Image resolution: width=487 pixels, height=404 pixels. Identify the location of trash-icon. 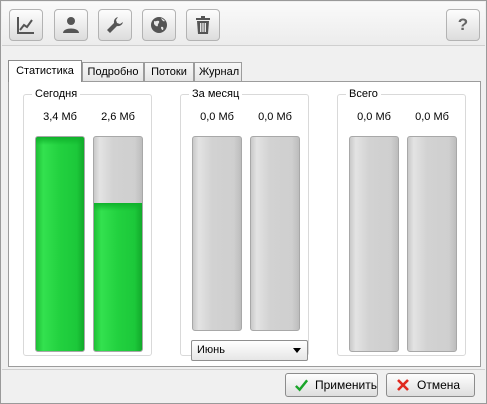
(203, 25).